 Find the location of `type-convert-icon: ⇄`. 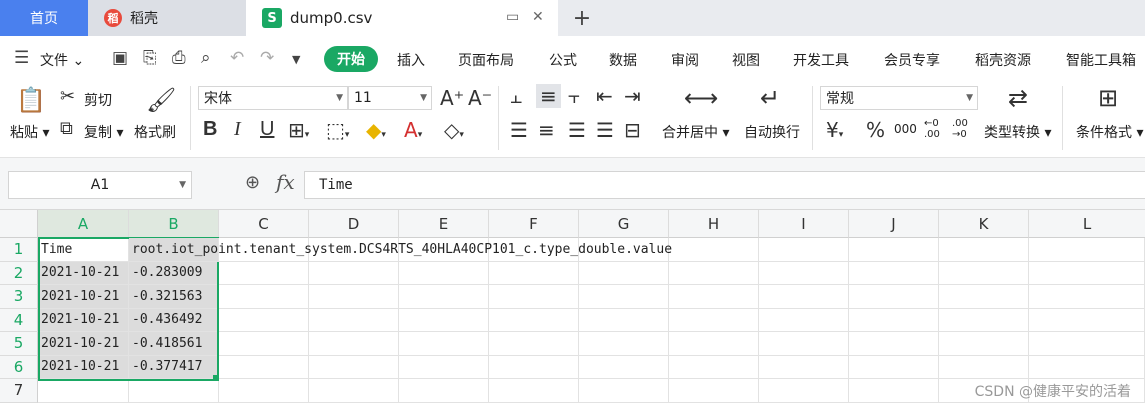

type-convert-icon: ⇄ is located at coordinates (1018, 98).